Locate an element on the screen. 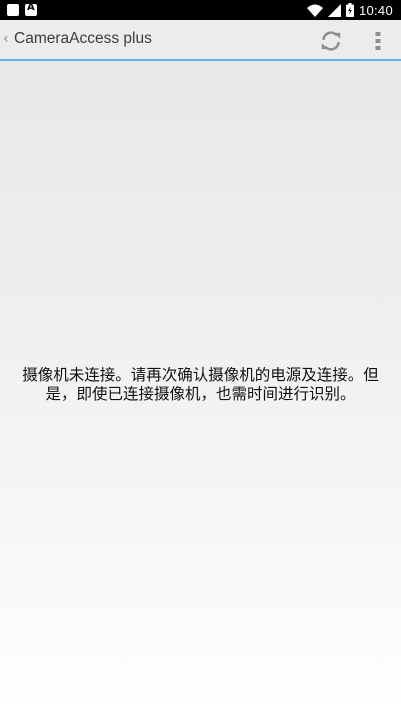  overflow-menu-button is located at coordinates (378, 41).